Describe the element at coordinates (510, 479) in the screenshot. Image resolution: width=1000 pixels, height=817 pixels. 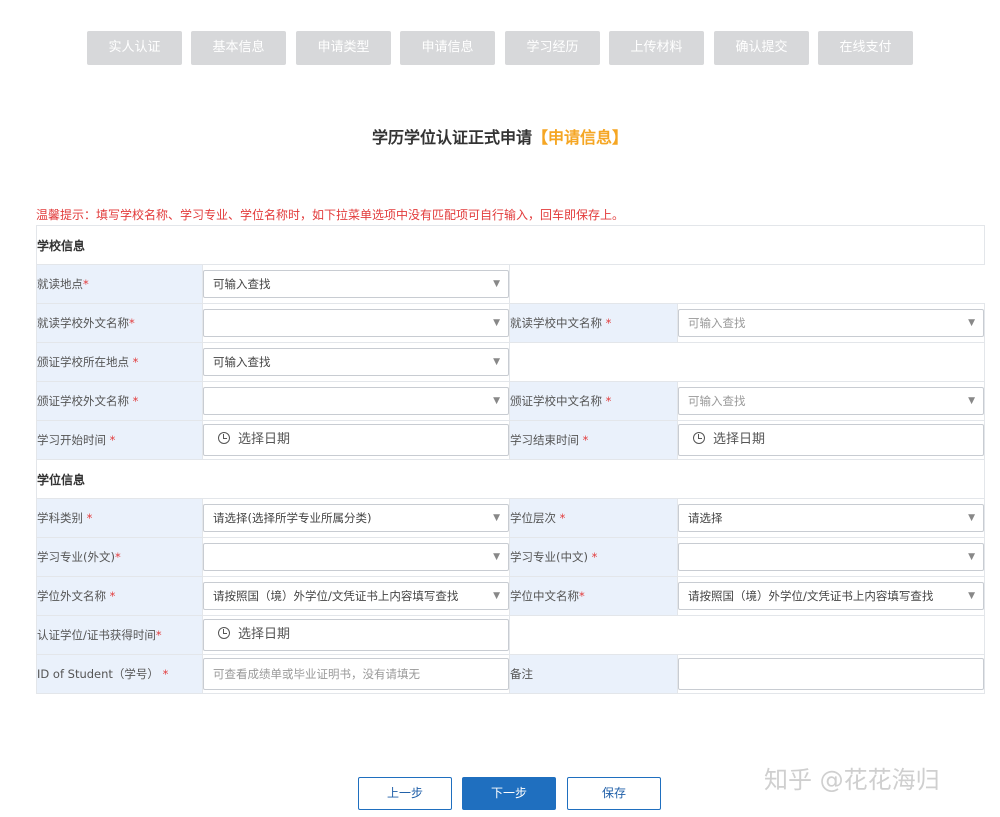
I see `section-degree-info: 学位信息` at that location.